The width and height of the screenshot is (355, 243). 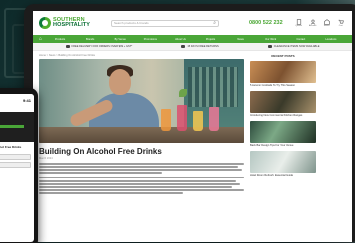 I want to click on post-title: Hotel Room Refresh: Essential Guide, so click(x=283, y=175).